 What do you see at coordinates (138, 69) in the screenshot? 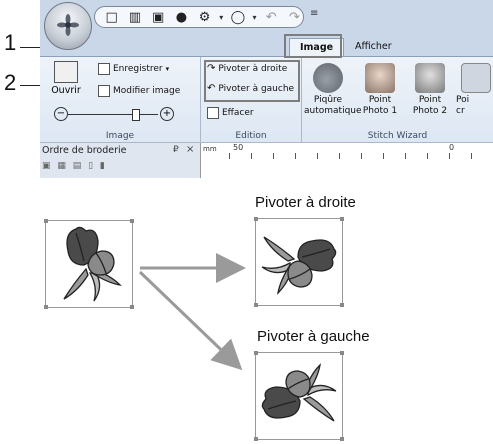
I see `save-image-label: Enregistrer` at bounding box center [138, 69].